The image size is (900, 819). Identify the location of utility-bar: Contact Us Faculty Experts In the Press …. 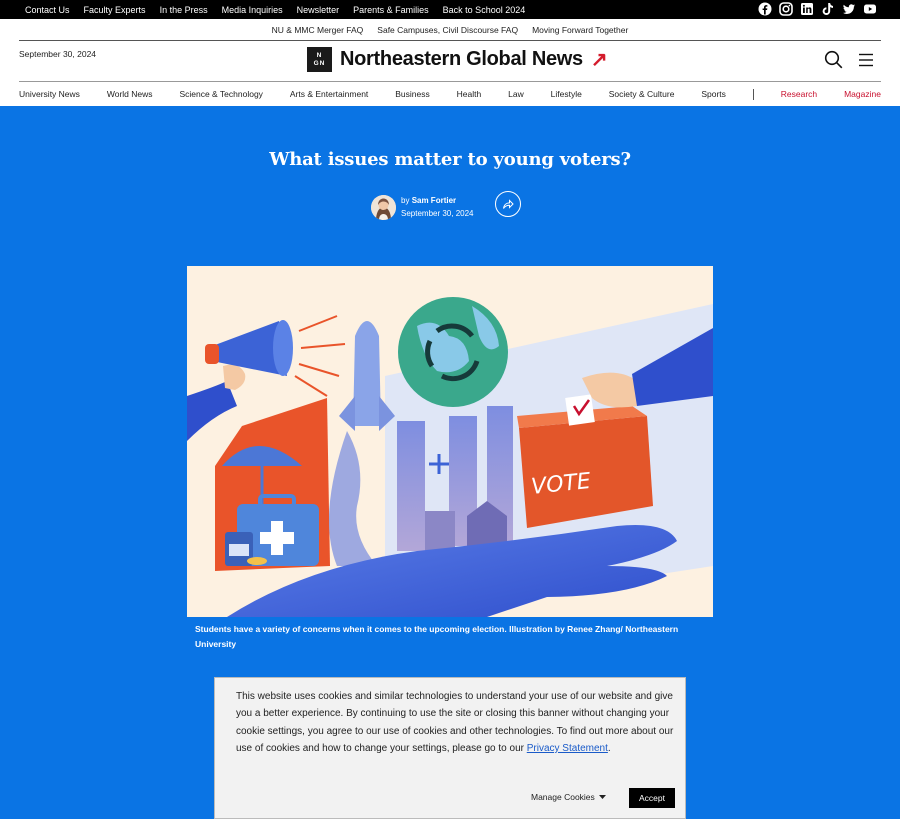
(450, 9).